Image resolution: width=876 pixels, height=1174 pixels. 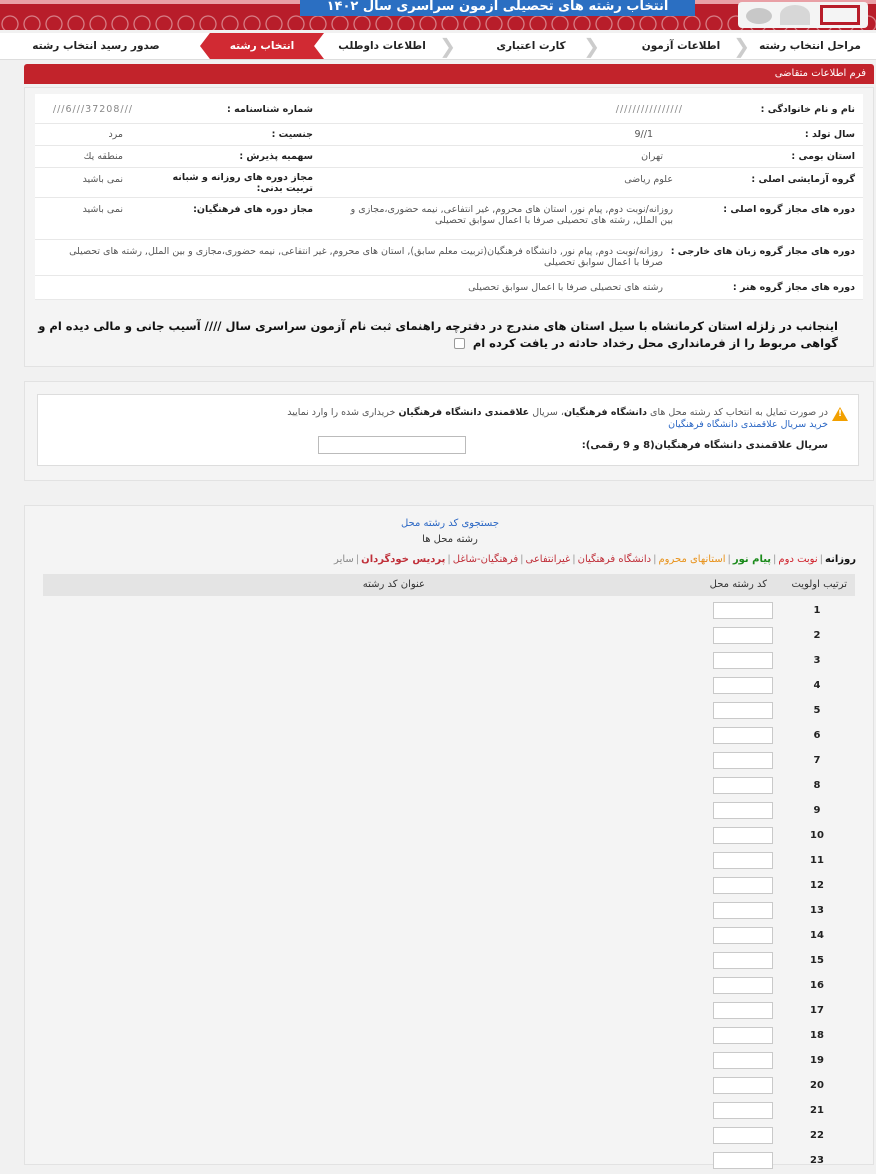 I want to click on sport-eligibility-value: نمی باشید, so click(x=102, y=179).